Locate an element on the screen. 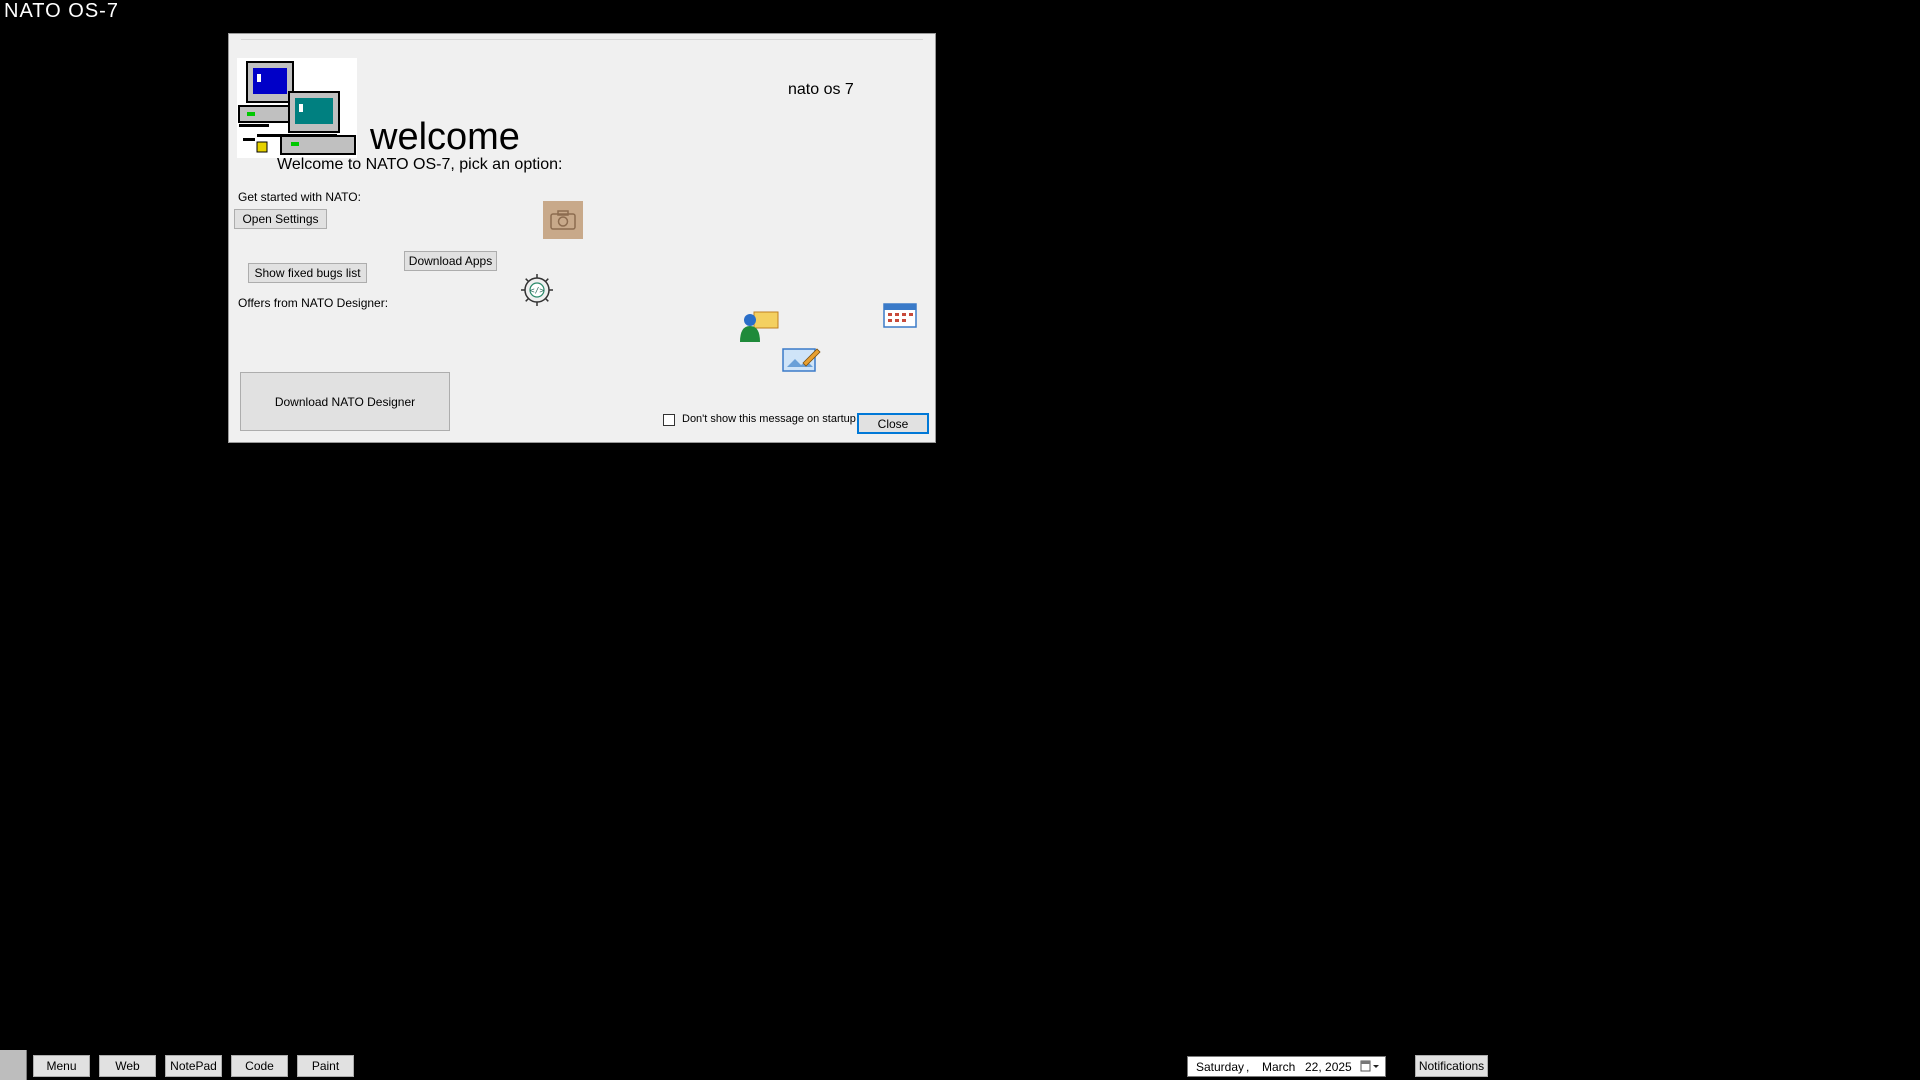  date-weekday: Saturday is located at coordinates (1220, 1067).